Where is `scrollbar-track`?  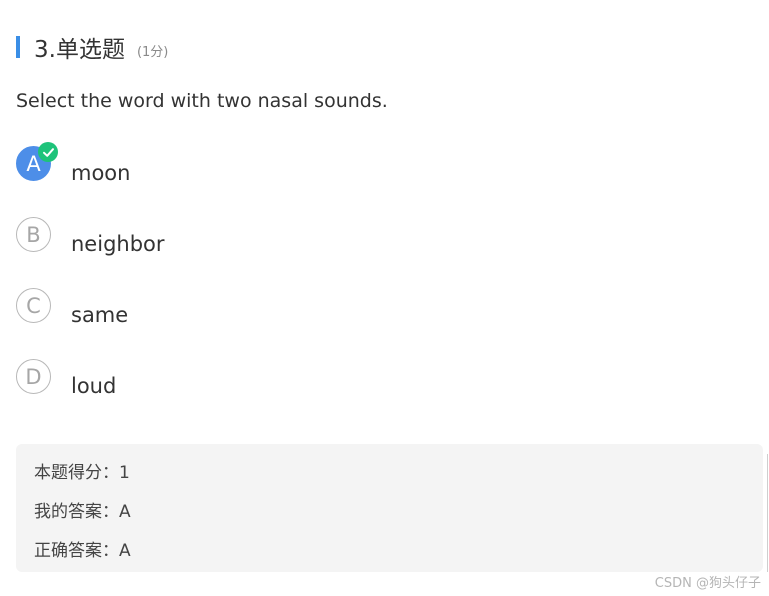 scrollbar-track is located at coordinates (767, 513).